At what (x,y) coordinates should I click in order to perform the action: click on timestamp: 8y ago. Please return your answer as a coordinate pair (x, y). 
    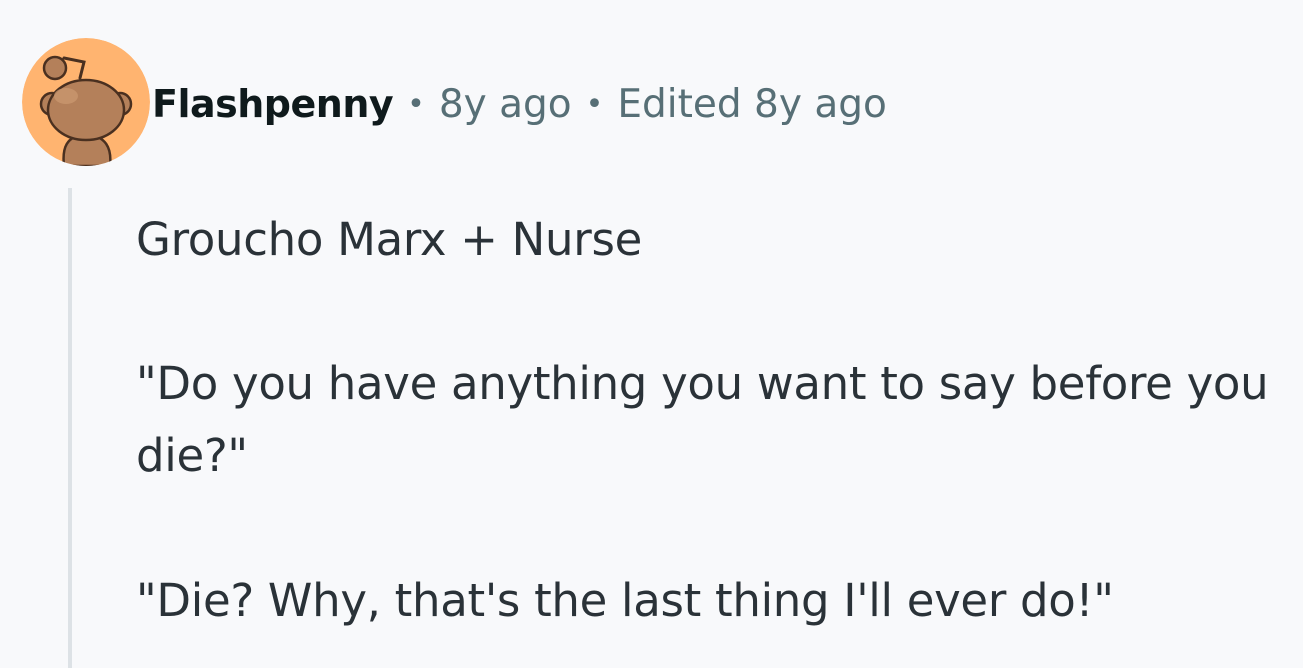
    Looking at the image, I should click on (505, 104).